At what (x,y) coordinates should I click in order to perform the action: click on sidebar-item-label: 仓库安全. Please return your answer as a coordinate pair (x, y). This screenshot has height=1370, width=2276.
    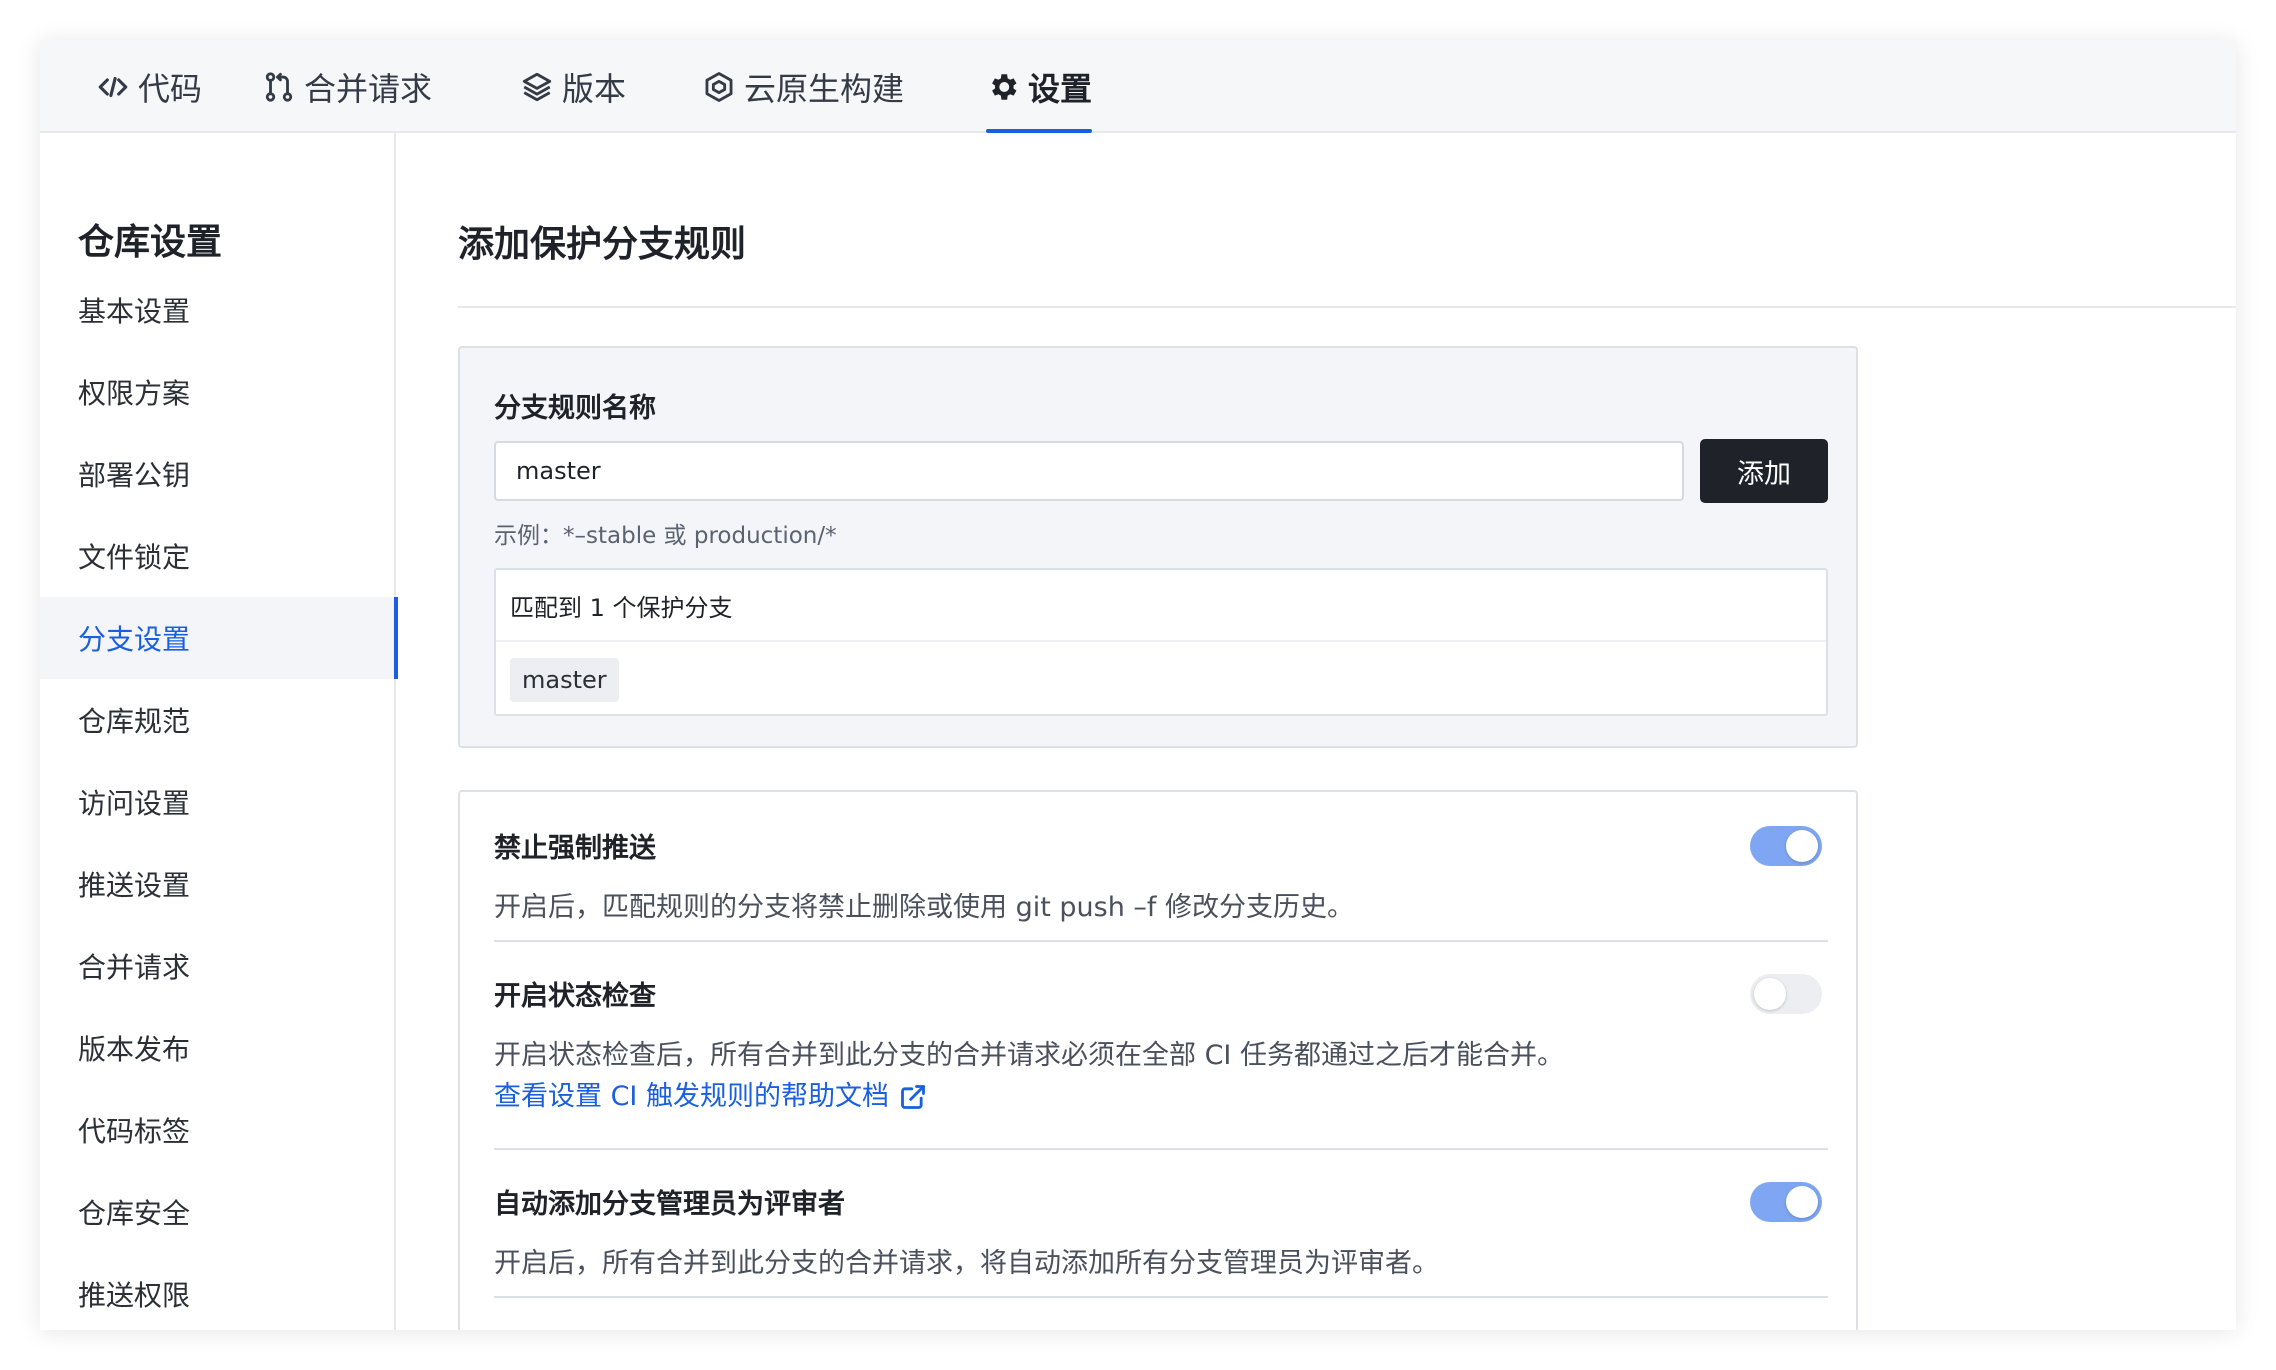
    Looking at the image, I should click on (134, 1213).